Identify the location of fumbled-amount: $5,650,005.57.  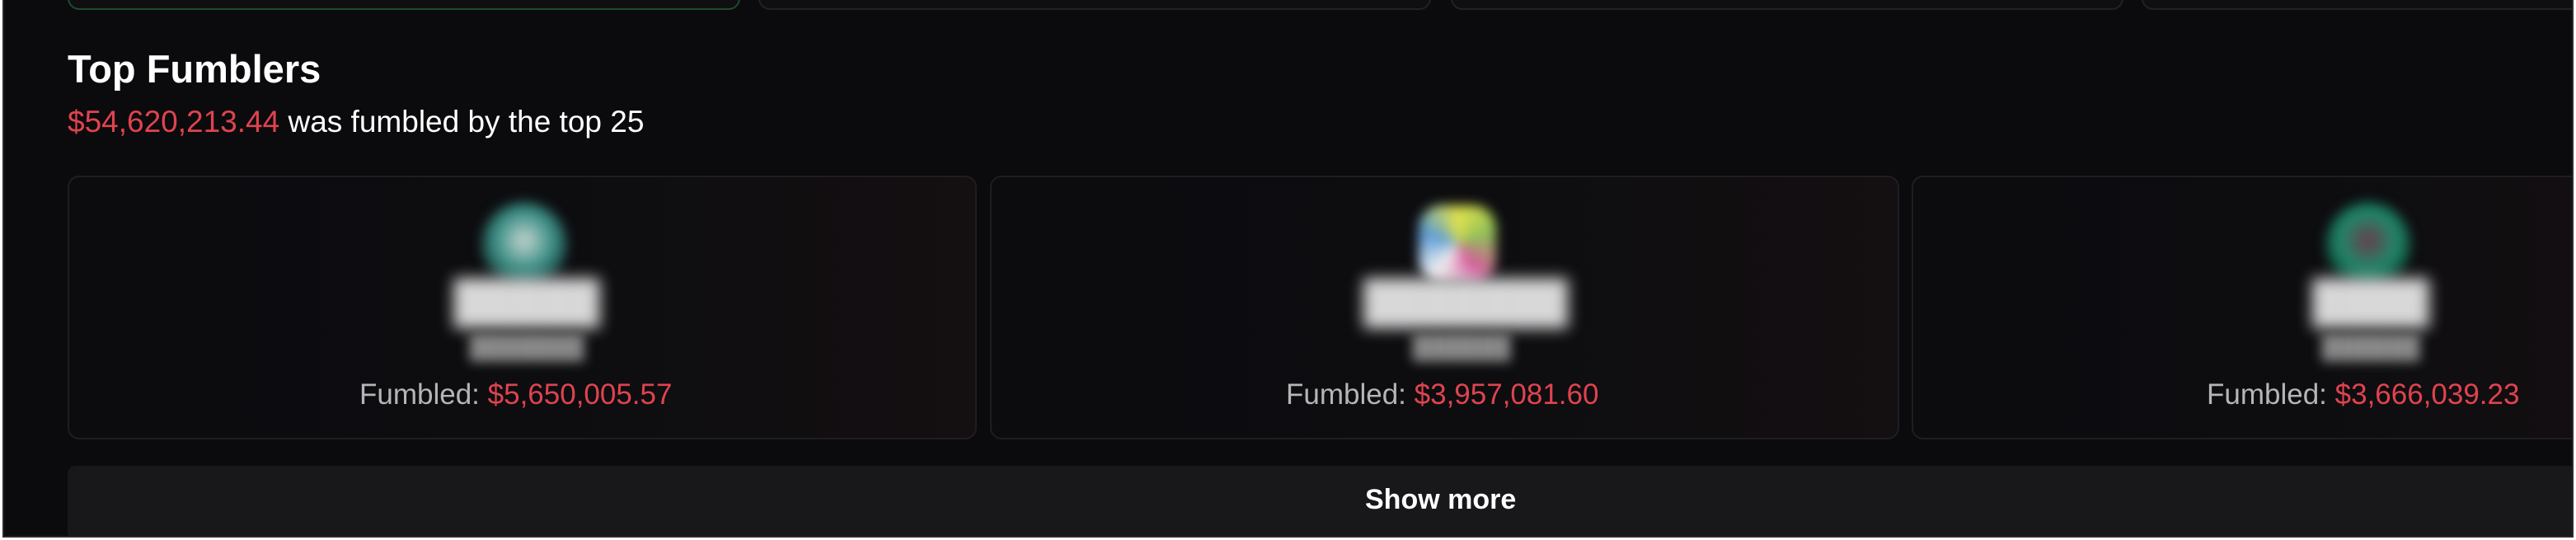
(580, 395).